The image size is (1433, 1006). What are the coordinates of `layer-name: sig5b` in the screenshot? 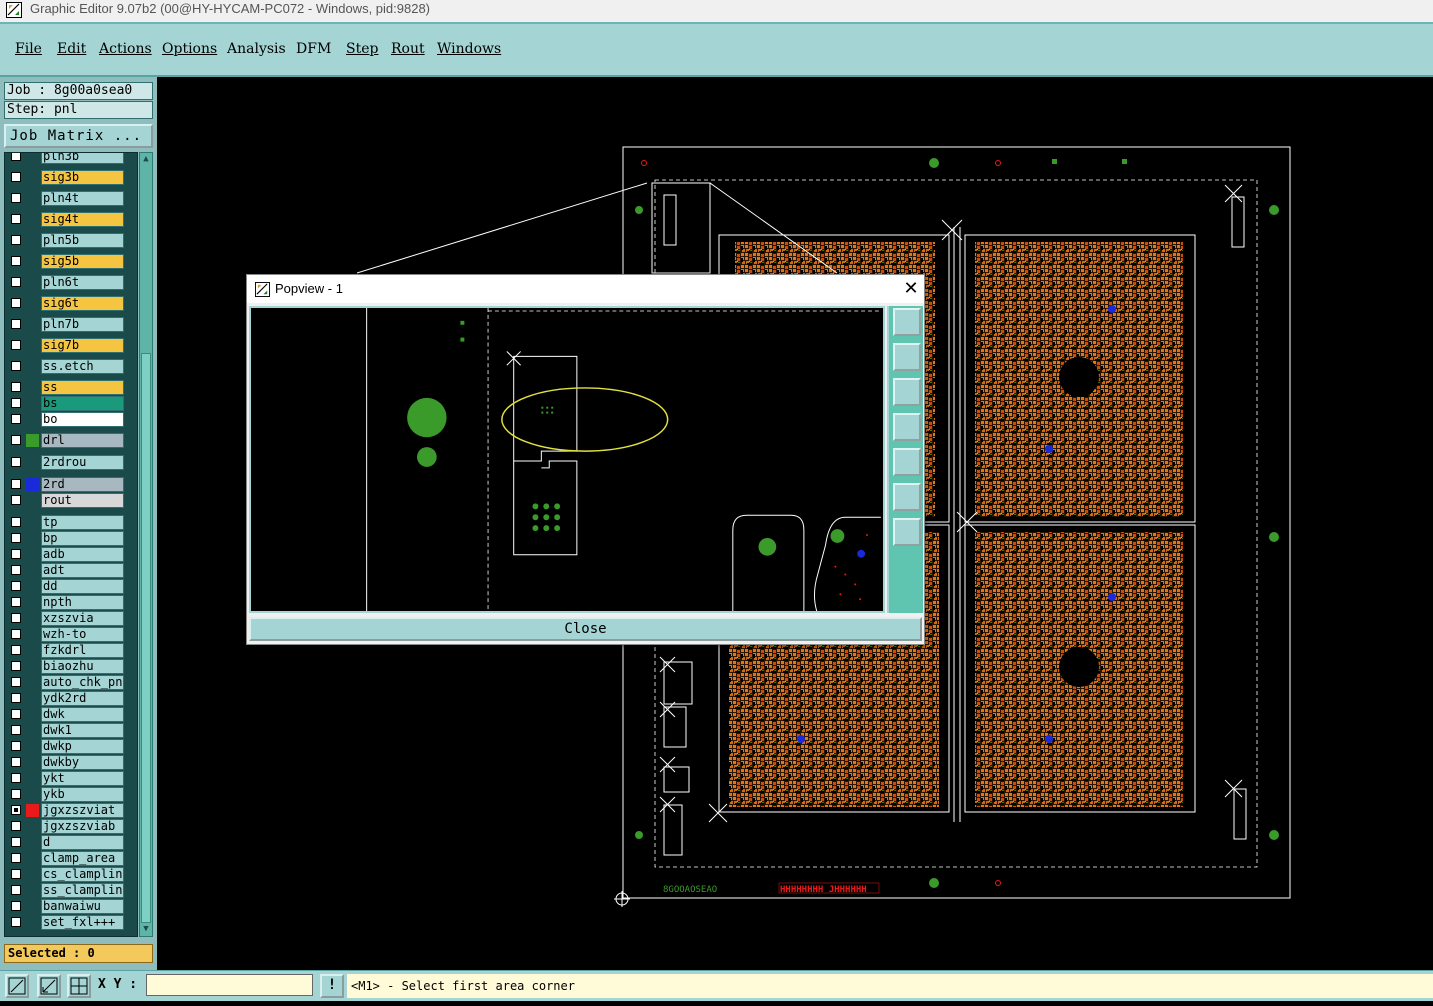 It's located at (82, 261).